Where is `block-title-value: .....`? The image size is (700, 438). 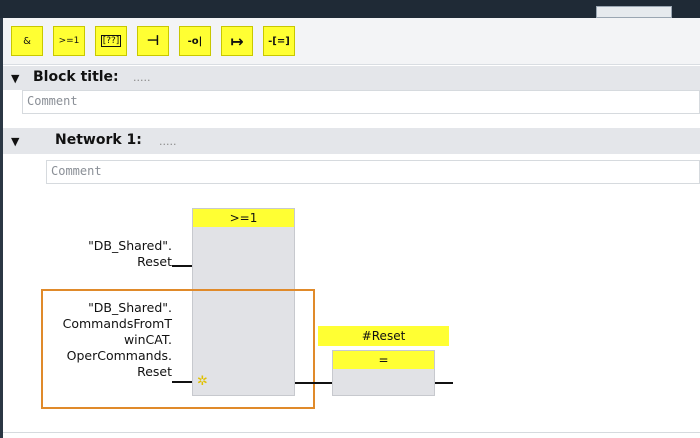
block-title-value: ..... is located at coordinates (141, 77).